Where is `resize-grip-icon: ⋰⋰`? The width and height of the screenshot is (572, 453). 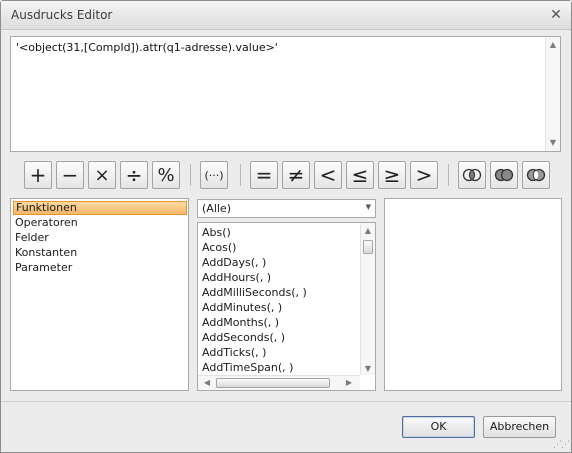
resize-grip-icon: ⋰⋰ is located at coordinates (561, 445).